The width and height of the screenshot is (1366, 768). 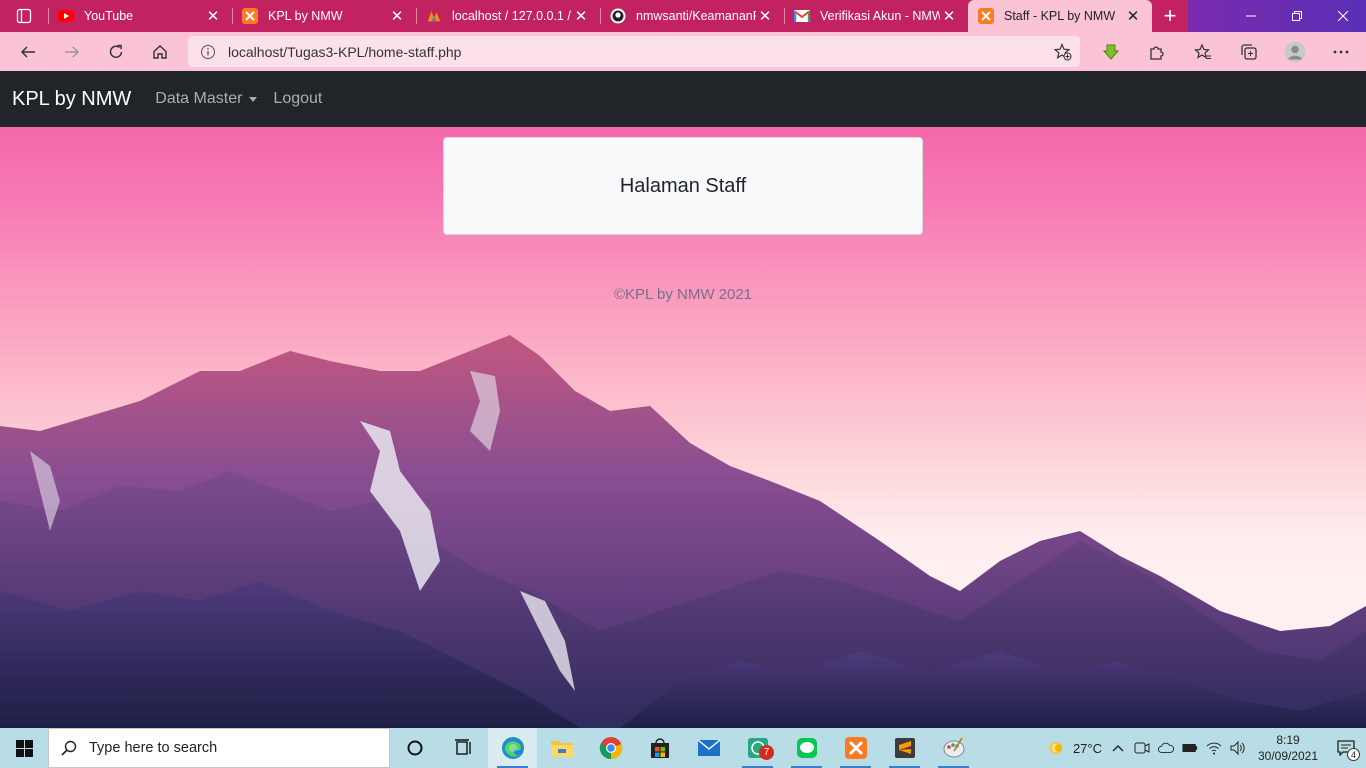 I want to click on minimize-icon, so click(x=1251, y=16).